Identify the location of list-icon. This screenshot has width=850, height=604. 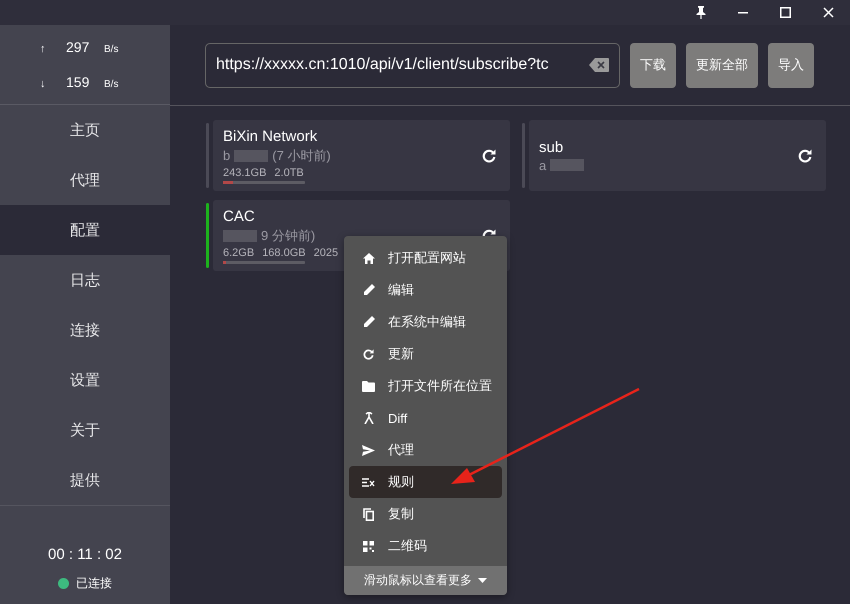
(368, 482).